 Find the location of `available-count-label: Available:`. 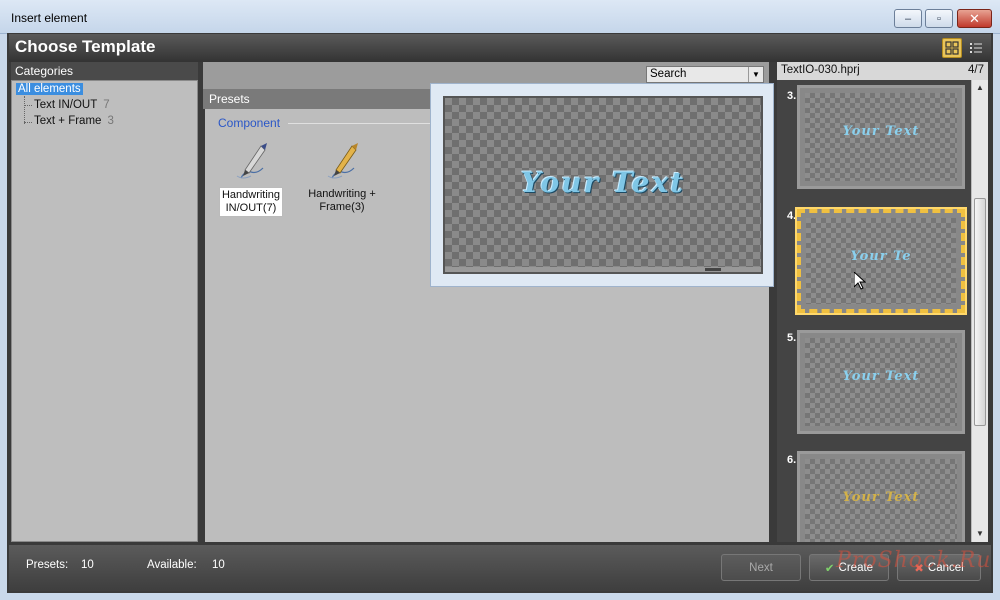

available-count-label: Available: is located at coordinates (172, 565).